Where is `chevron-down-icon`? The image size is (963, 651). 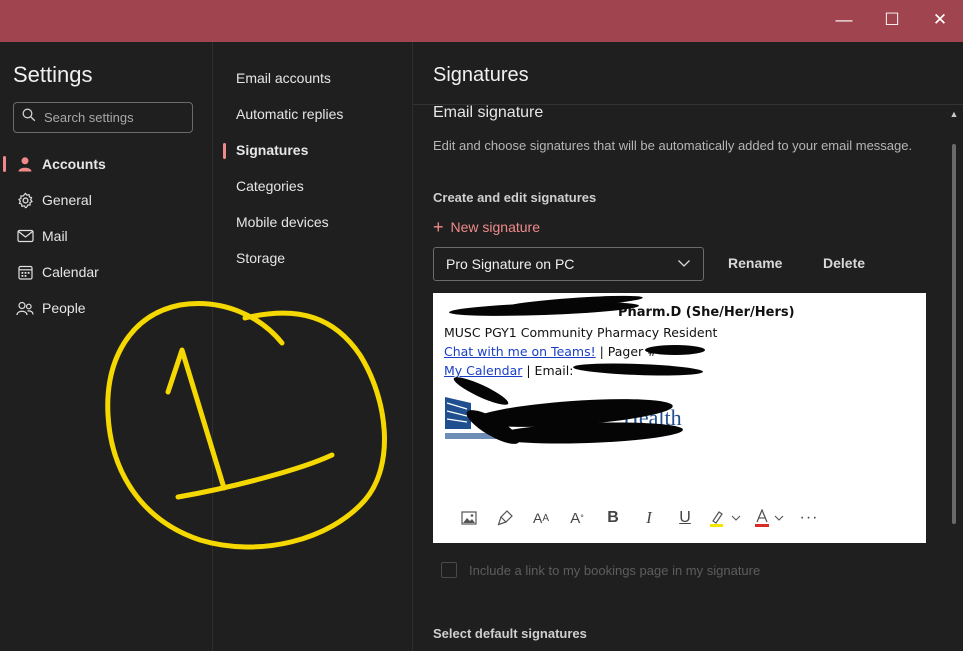 chevron-down-icon is located at coordinates (684, 264).